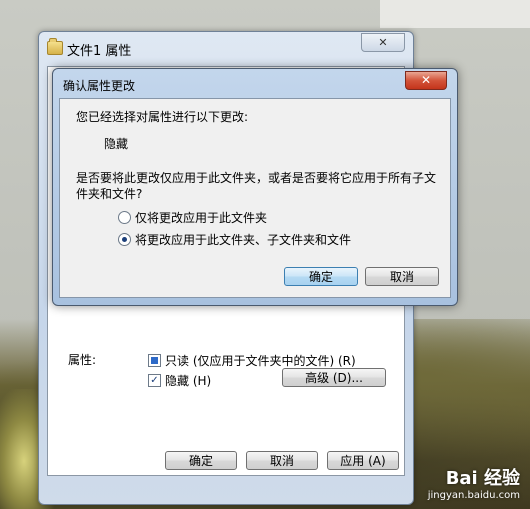  I want to click on hidden-label: 隐藏 (H), so click(188, 381).